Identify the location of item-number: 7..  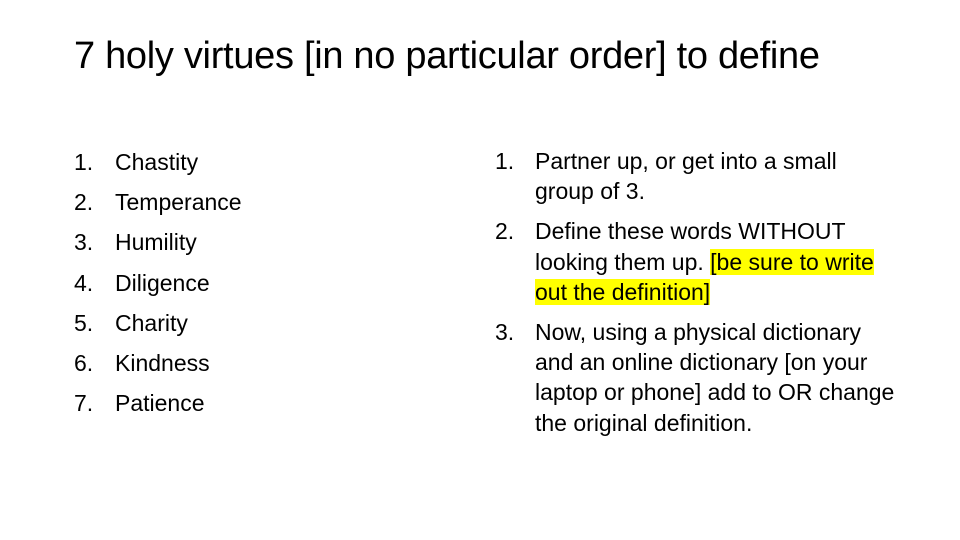
(84, 403).